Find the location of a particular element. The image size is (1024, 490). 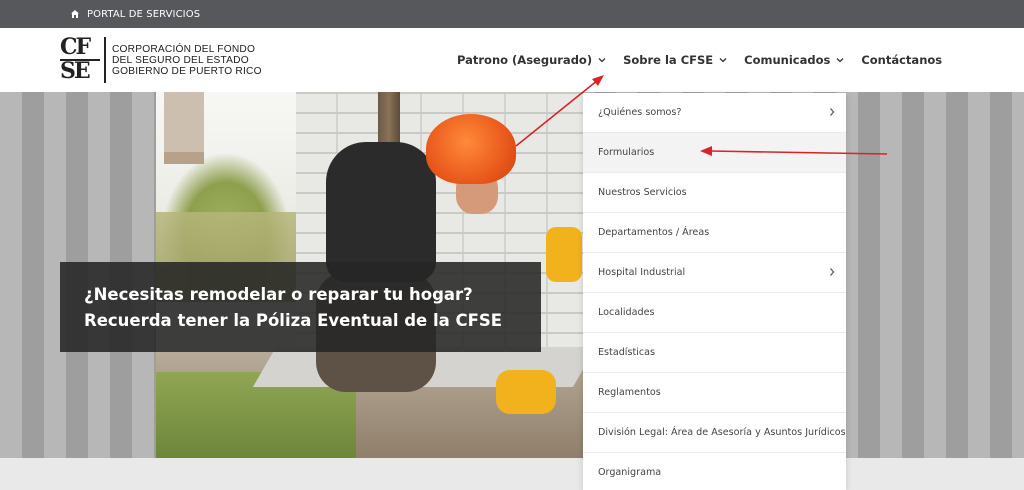

menu-item-hospital-industrial: Hospital Industrial is located at coordinates (714, 273).